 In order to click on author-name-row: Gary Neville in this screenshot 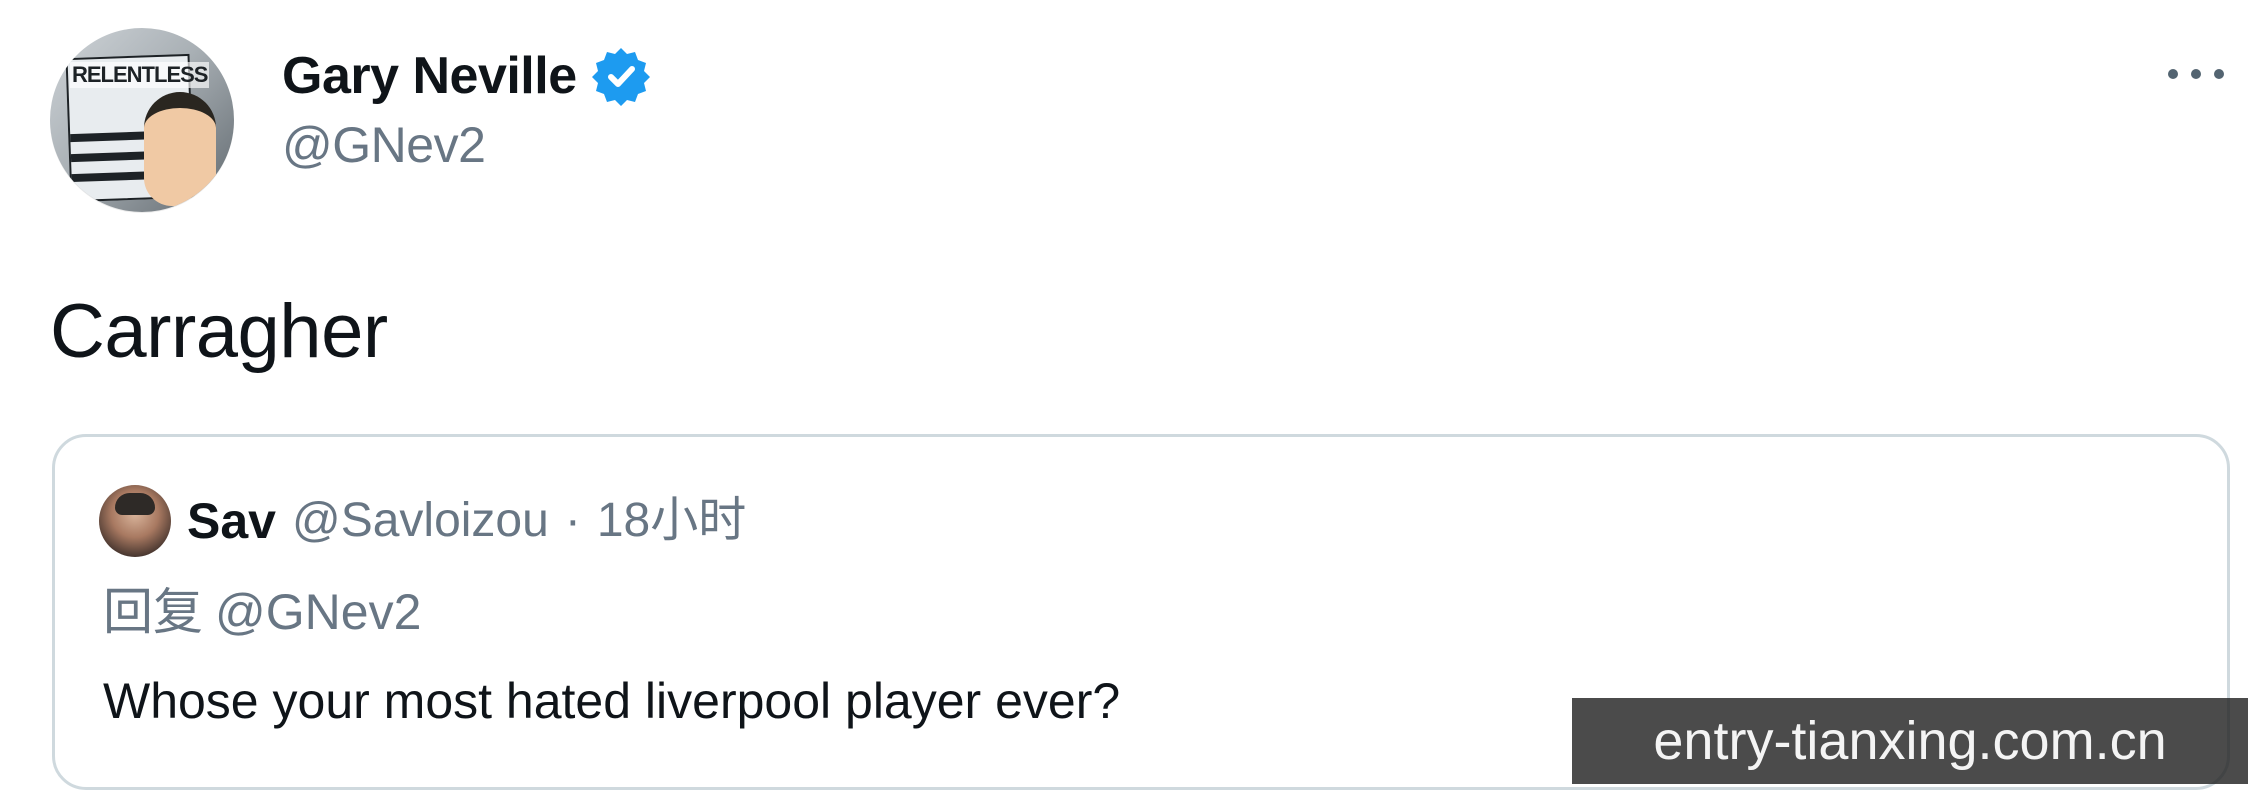, I will do `click(467, 76)`.